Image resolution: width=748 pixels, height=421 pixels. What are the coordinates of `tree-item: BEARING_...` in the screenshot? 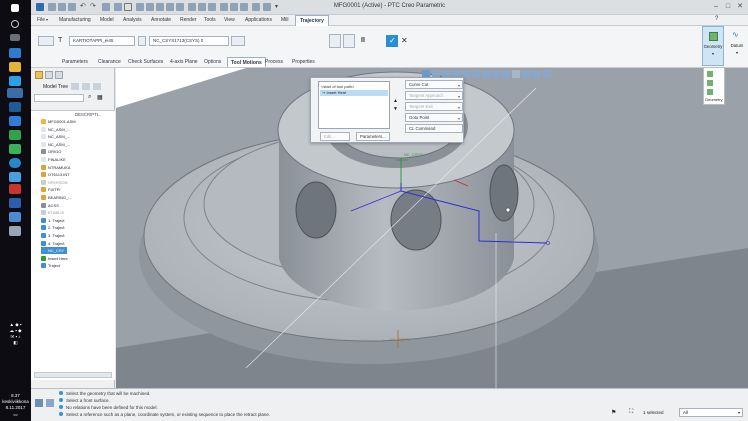 It's located at (56, 197).